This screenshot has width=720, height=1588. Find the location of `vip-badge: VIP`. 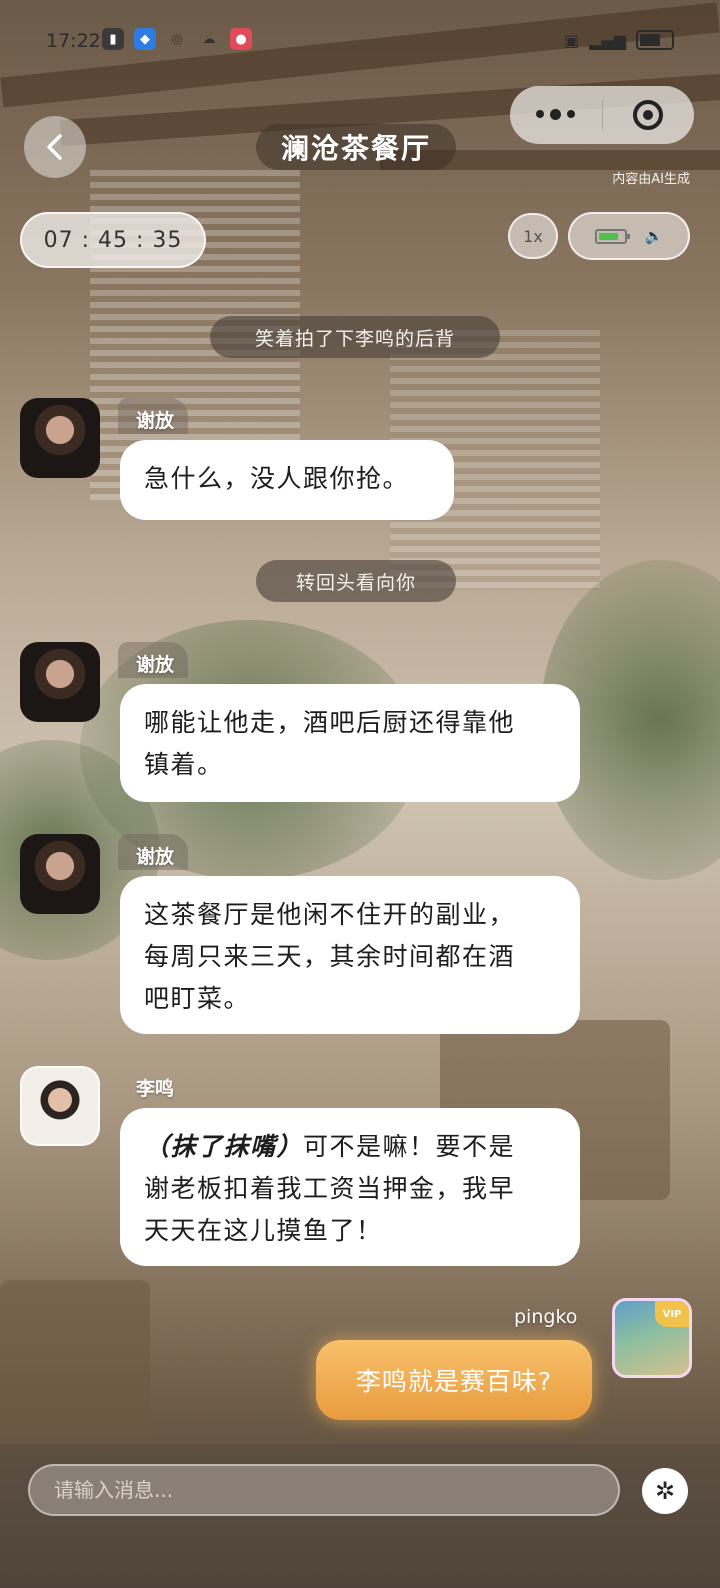

vip-badge: VIP is located at coordinates (672, 1314).